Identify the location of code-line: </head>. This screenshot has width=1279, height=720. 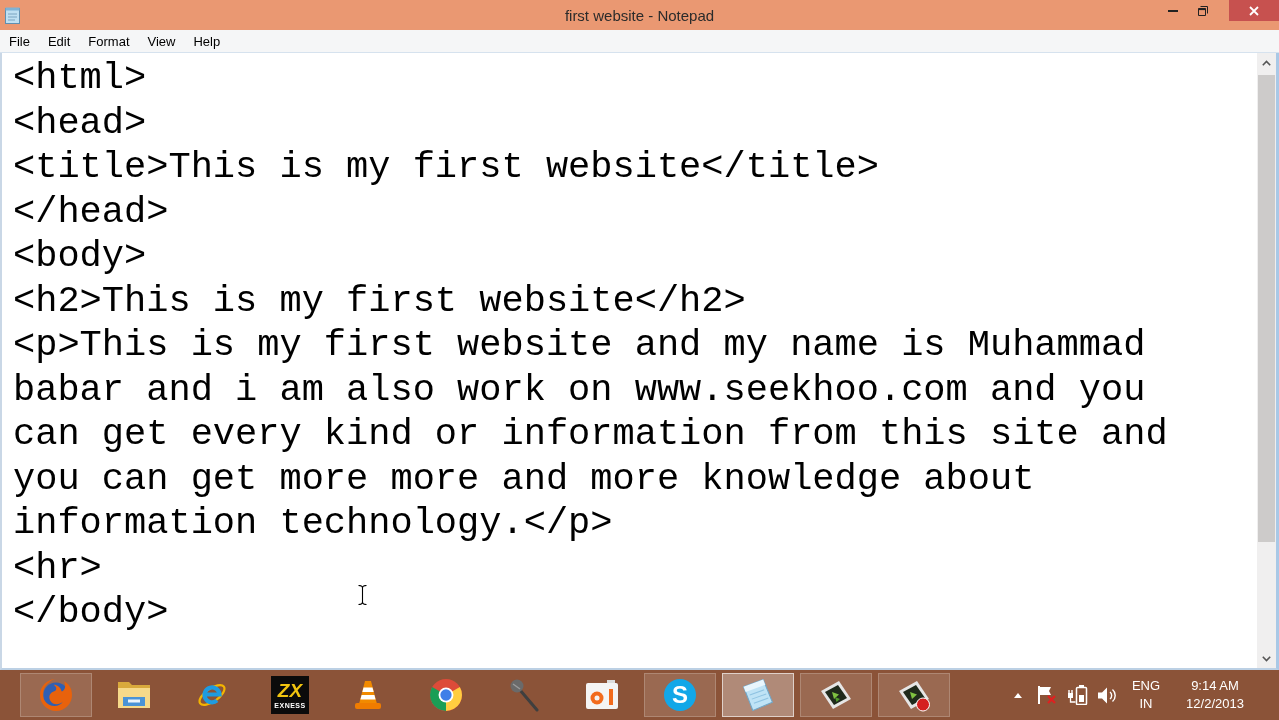
(91, 211).